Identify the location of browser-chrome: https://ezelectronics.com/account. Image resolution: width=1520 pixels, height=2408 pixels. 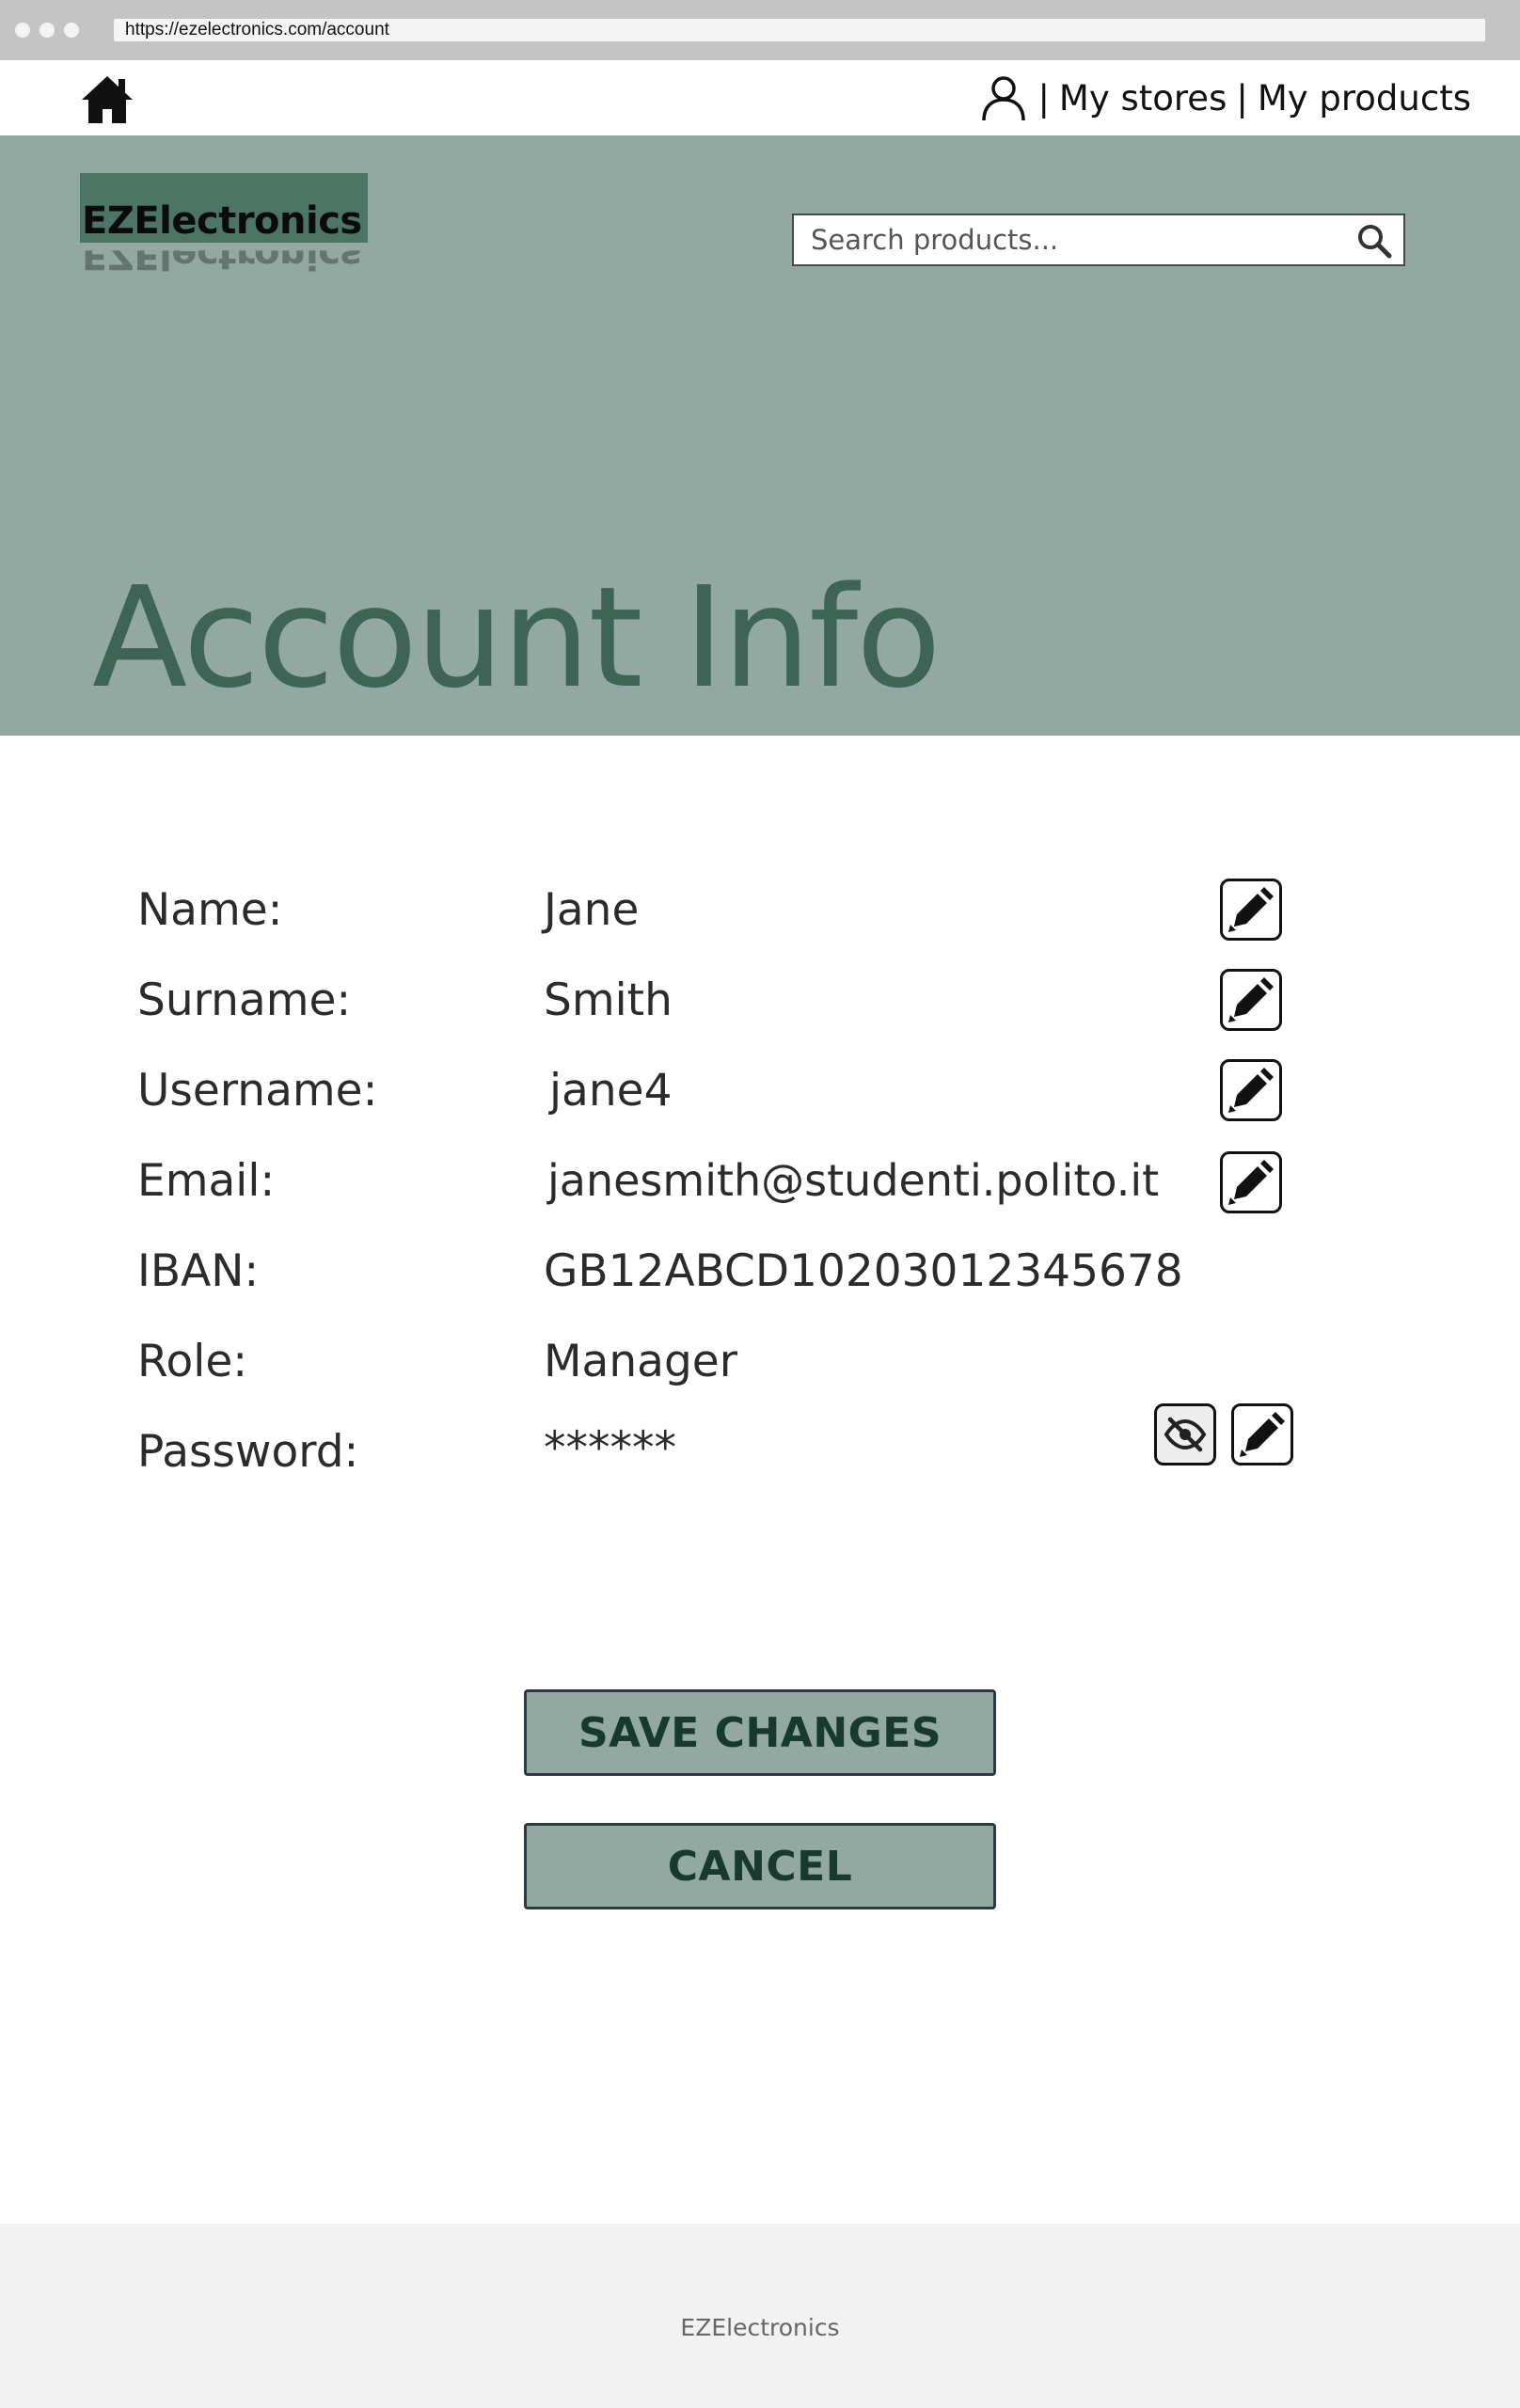
(760, 30).